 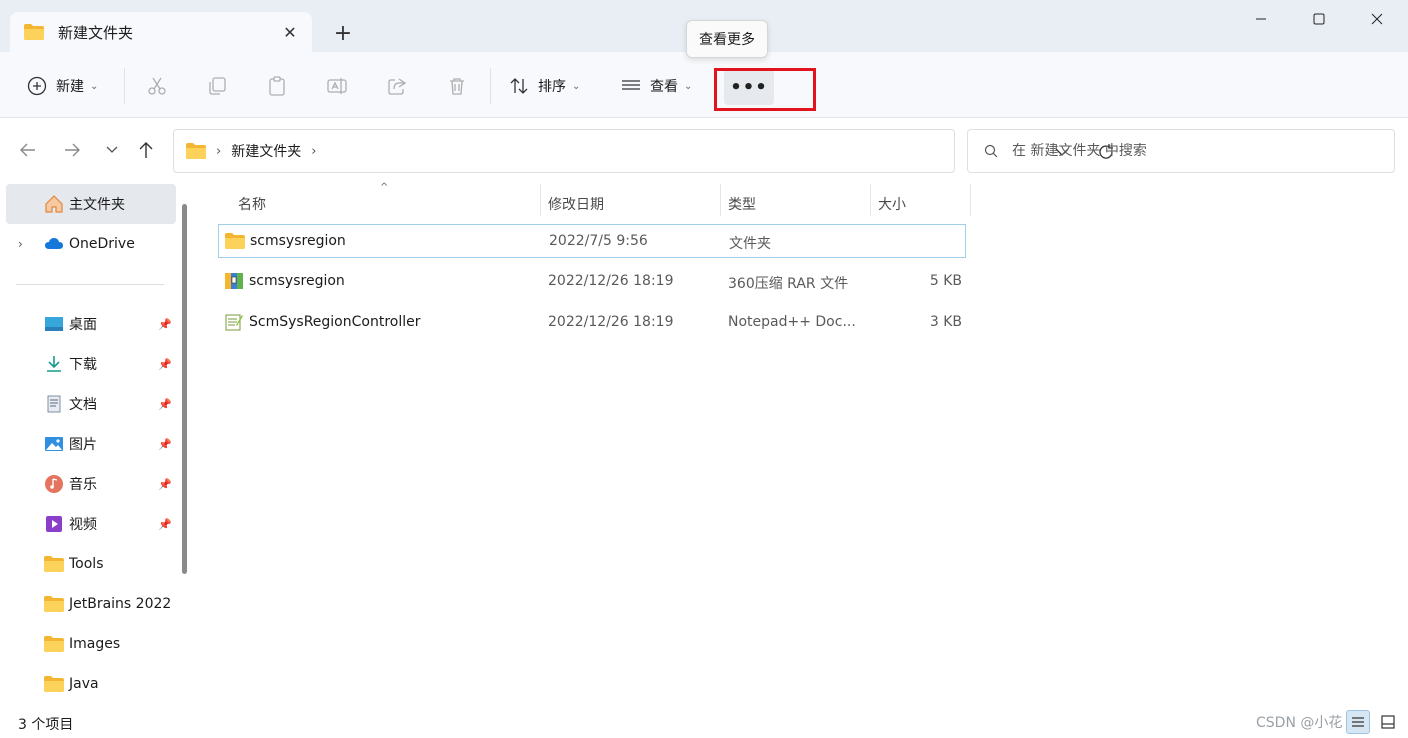 I want to click on video-icon, so click(x=54, y=524).